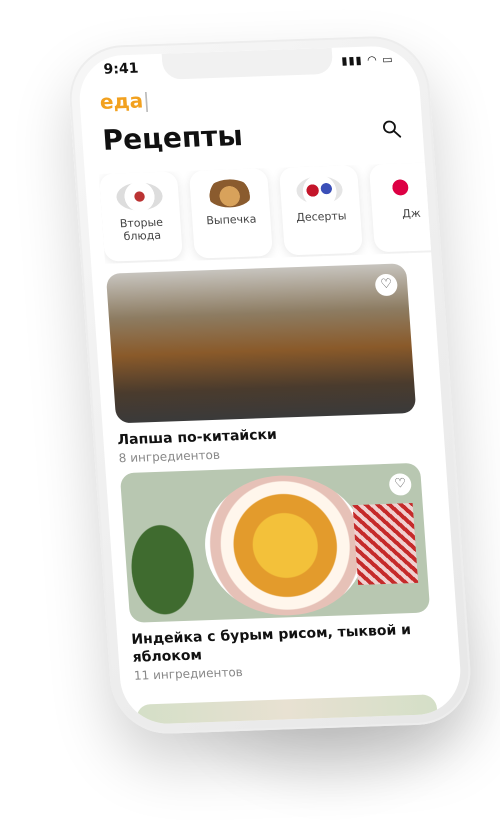 The height and width of the screenshot is (820, 500). What do you see at coordinates (411, 213) in the screenshot?
I see `category-label: Дж` at bounding box center [411, 213].